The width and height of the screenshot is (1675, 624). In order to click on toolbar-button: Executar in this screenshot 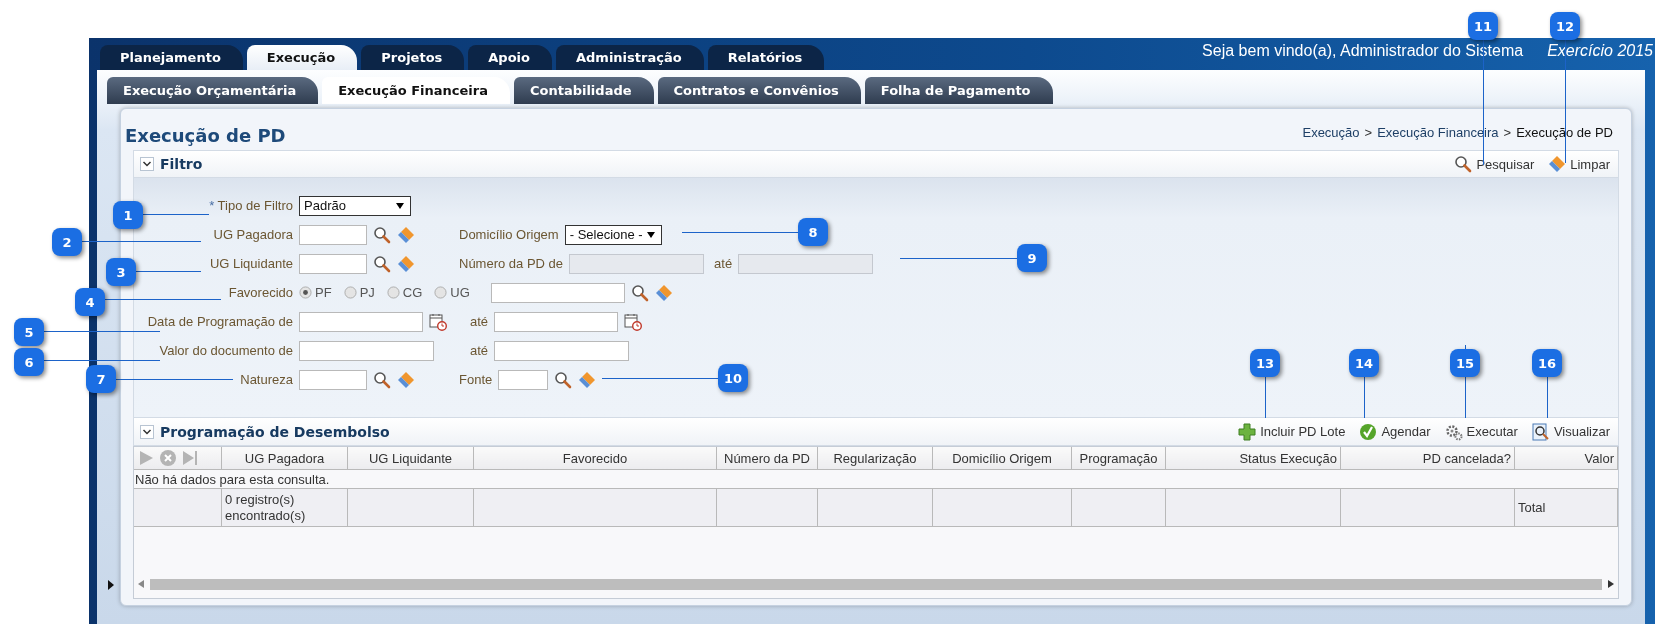, I will do `click(1481, 431)`.